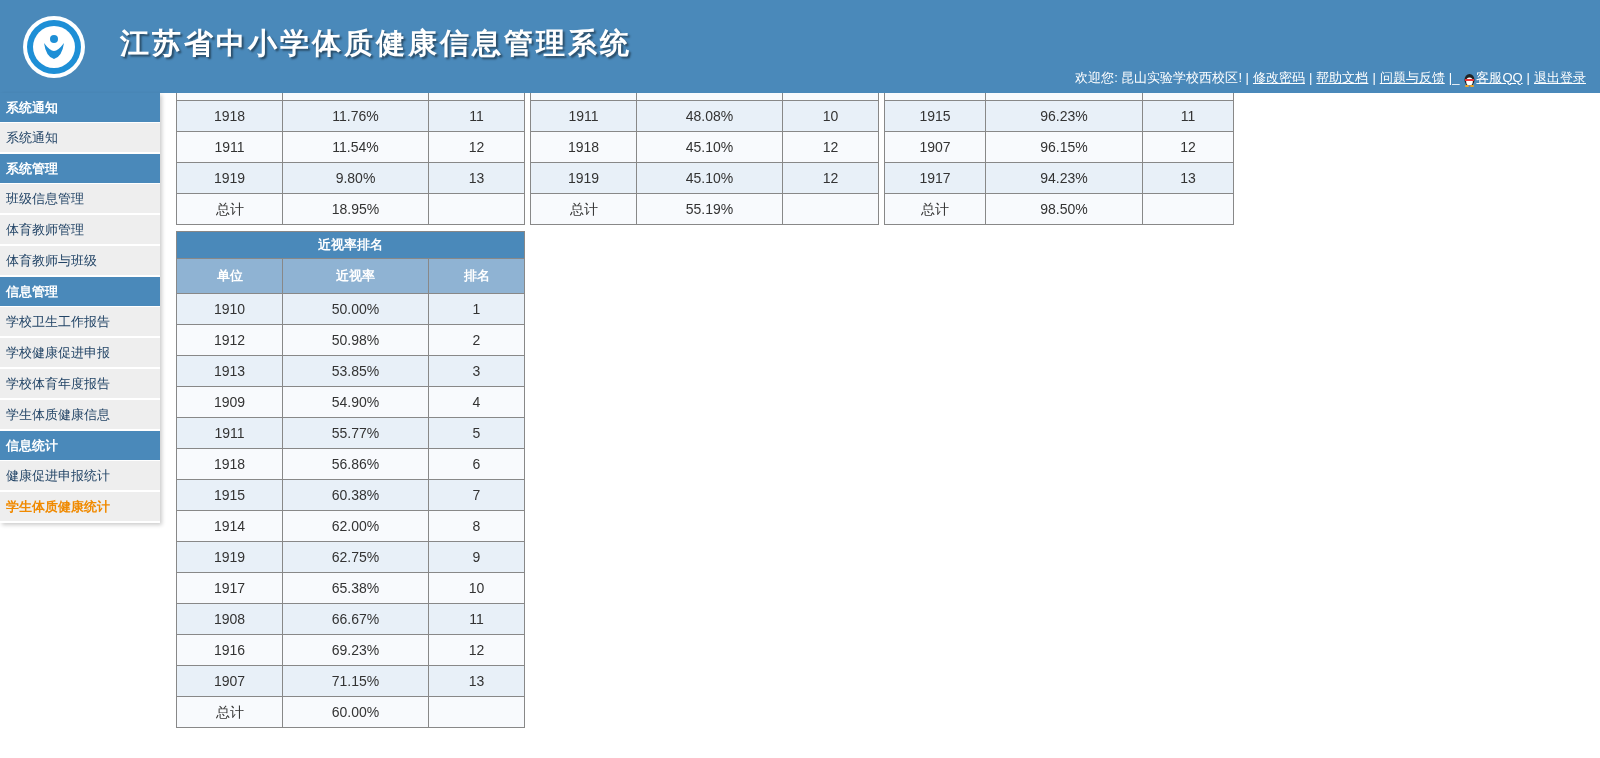  What do you see at coordinates (350, 245) in the screenshot?
I see `table-title: 近视率排名` at bounding box center [350, 245].